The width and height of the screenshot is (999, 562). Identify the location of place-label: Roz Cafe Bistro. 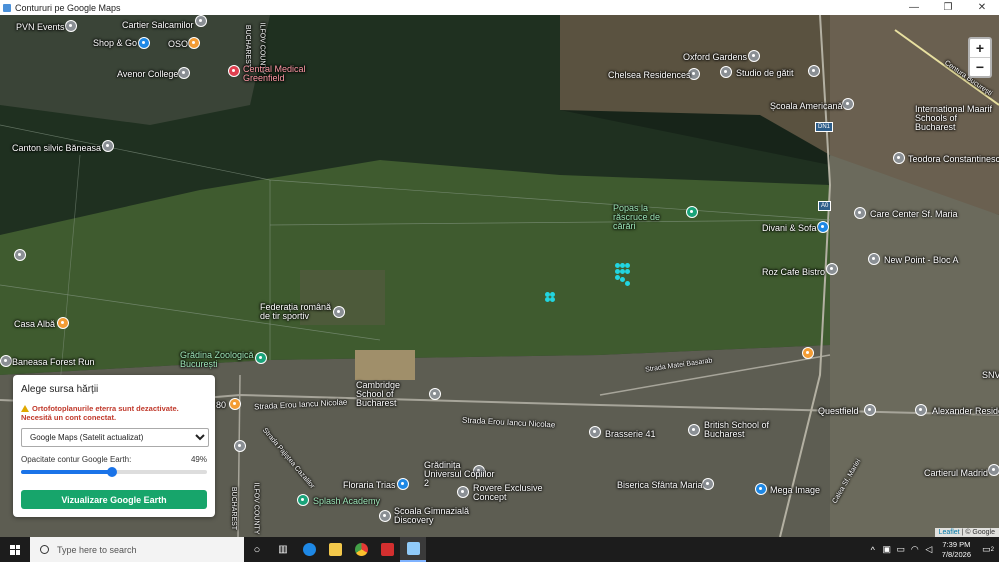
(793, 272).